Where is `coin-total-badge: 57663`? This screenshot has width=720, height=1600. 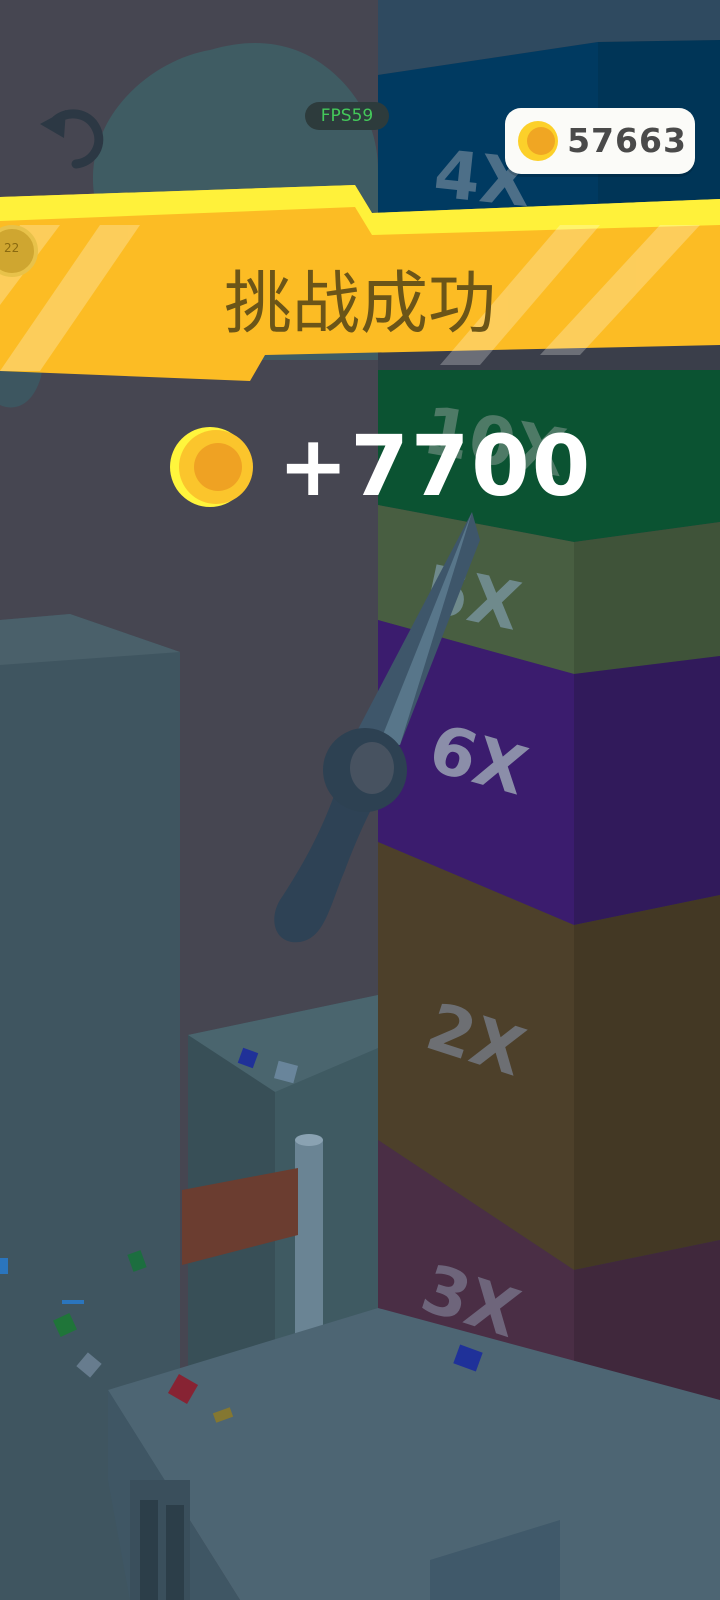
coin-total-badge: 57663 is located at coordinates (600, 141).